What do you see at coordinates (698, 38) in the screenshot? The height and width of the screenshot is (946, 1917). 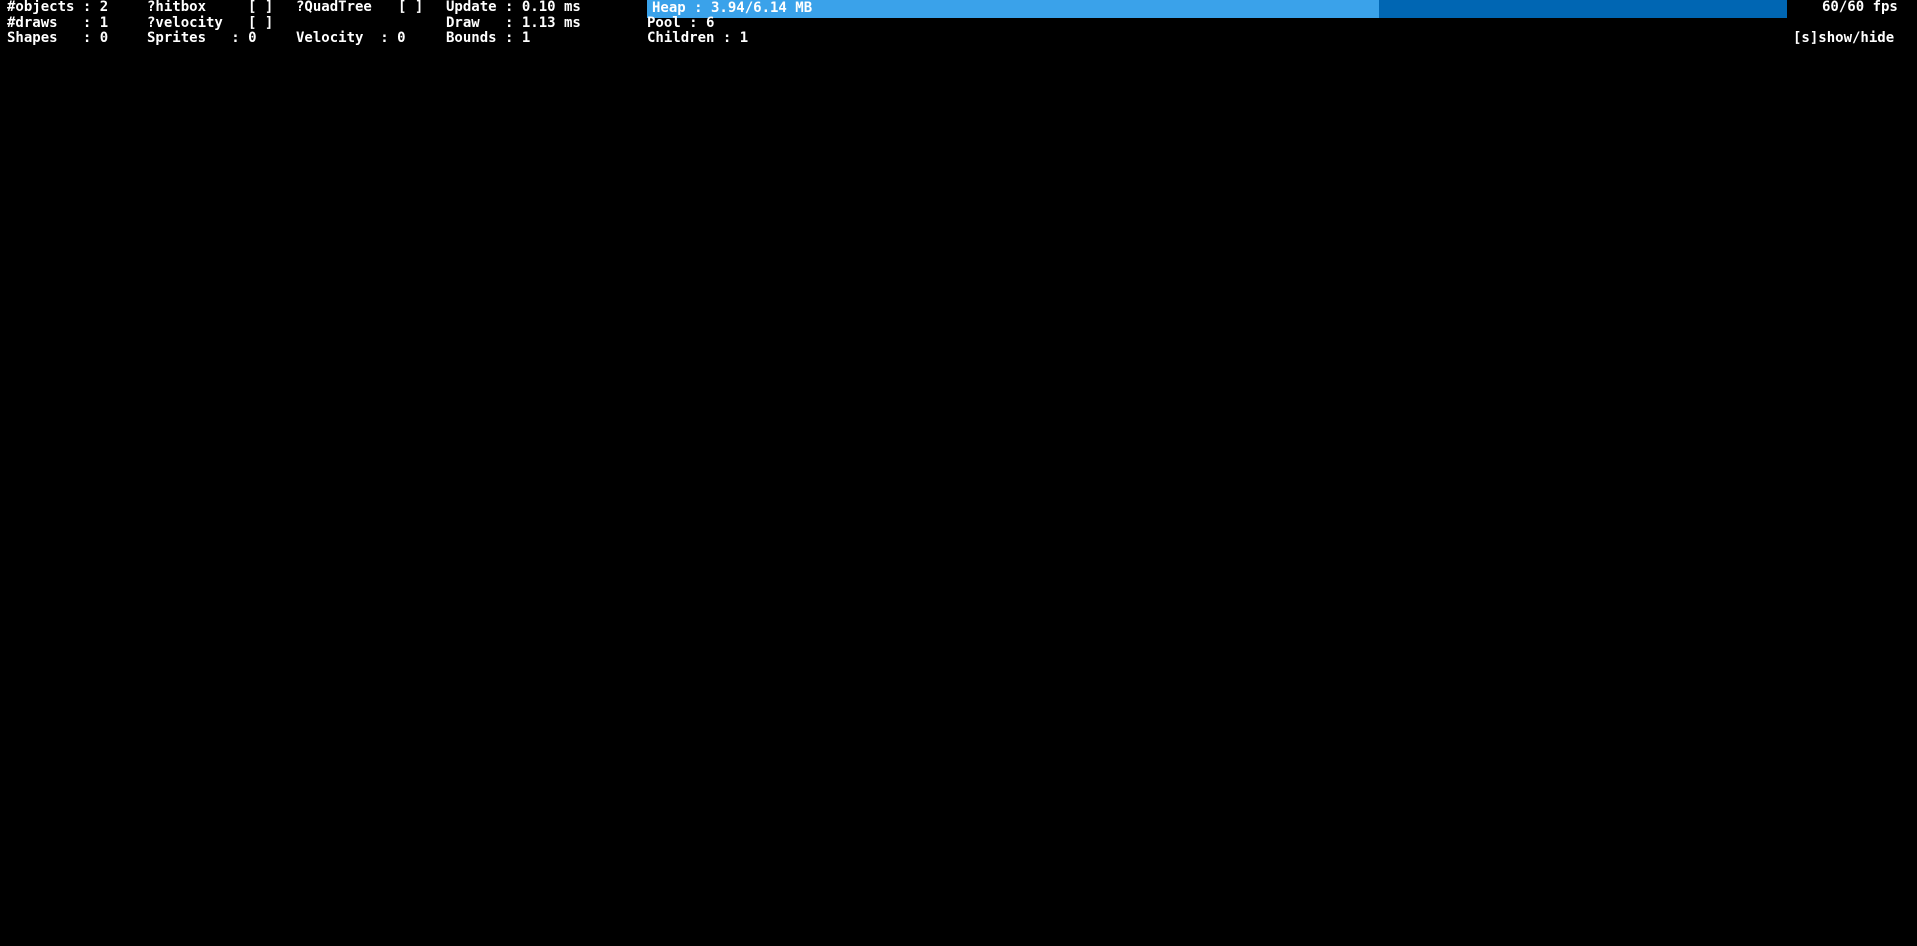 I see `children-count: Children : 1` at bounding box center [698, 38].